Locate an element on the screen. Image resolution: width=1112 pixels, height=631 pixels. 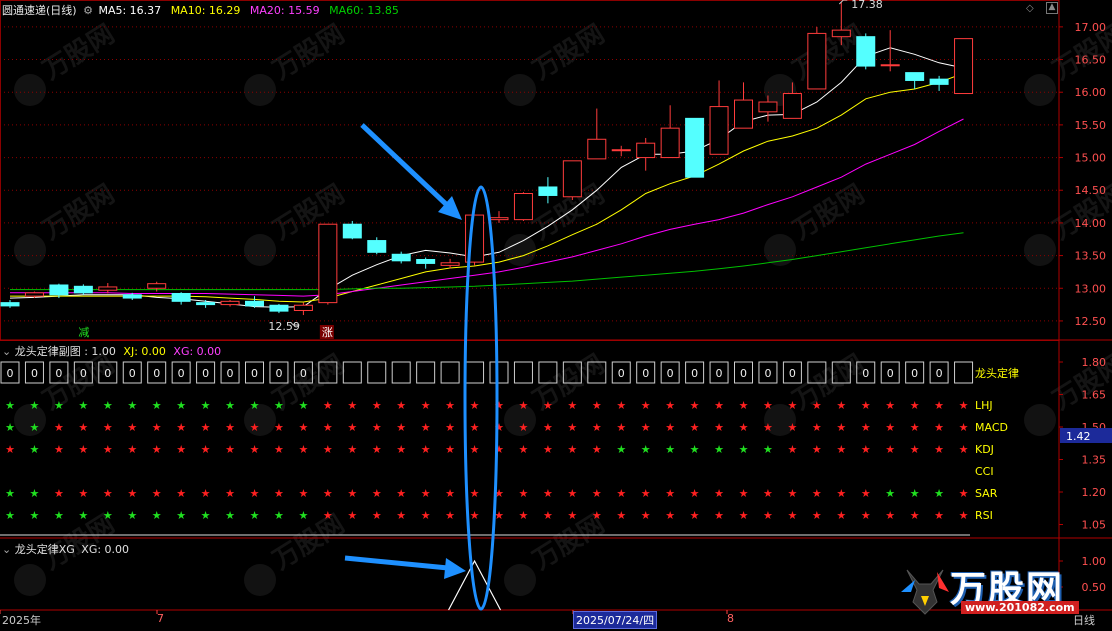
diamond-icon: ◇ is located at coordinates (1030, 8).